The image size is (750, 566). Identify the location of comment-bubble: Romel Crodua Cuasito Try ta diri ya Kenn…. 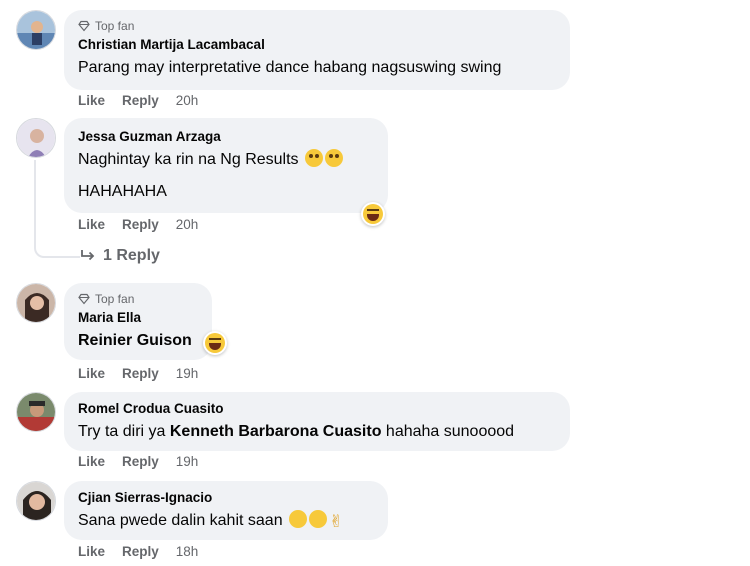
(317, 421).